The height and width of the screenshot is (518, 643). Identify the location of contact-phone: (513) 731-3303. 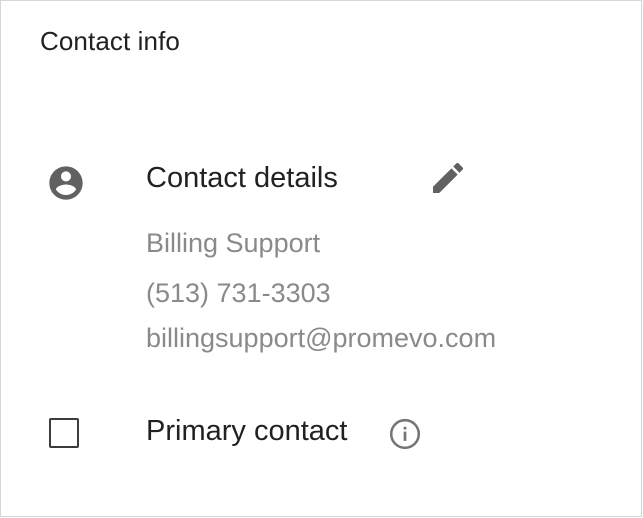
(238, 293).